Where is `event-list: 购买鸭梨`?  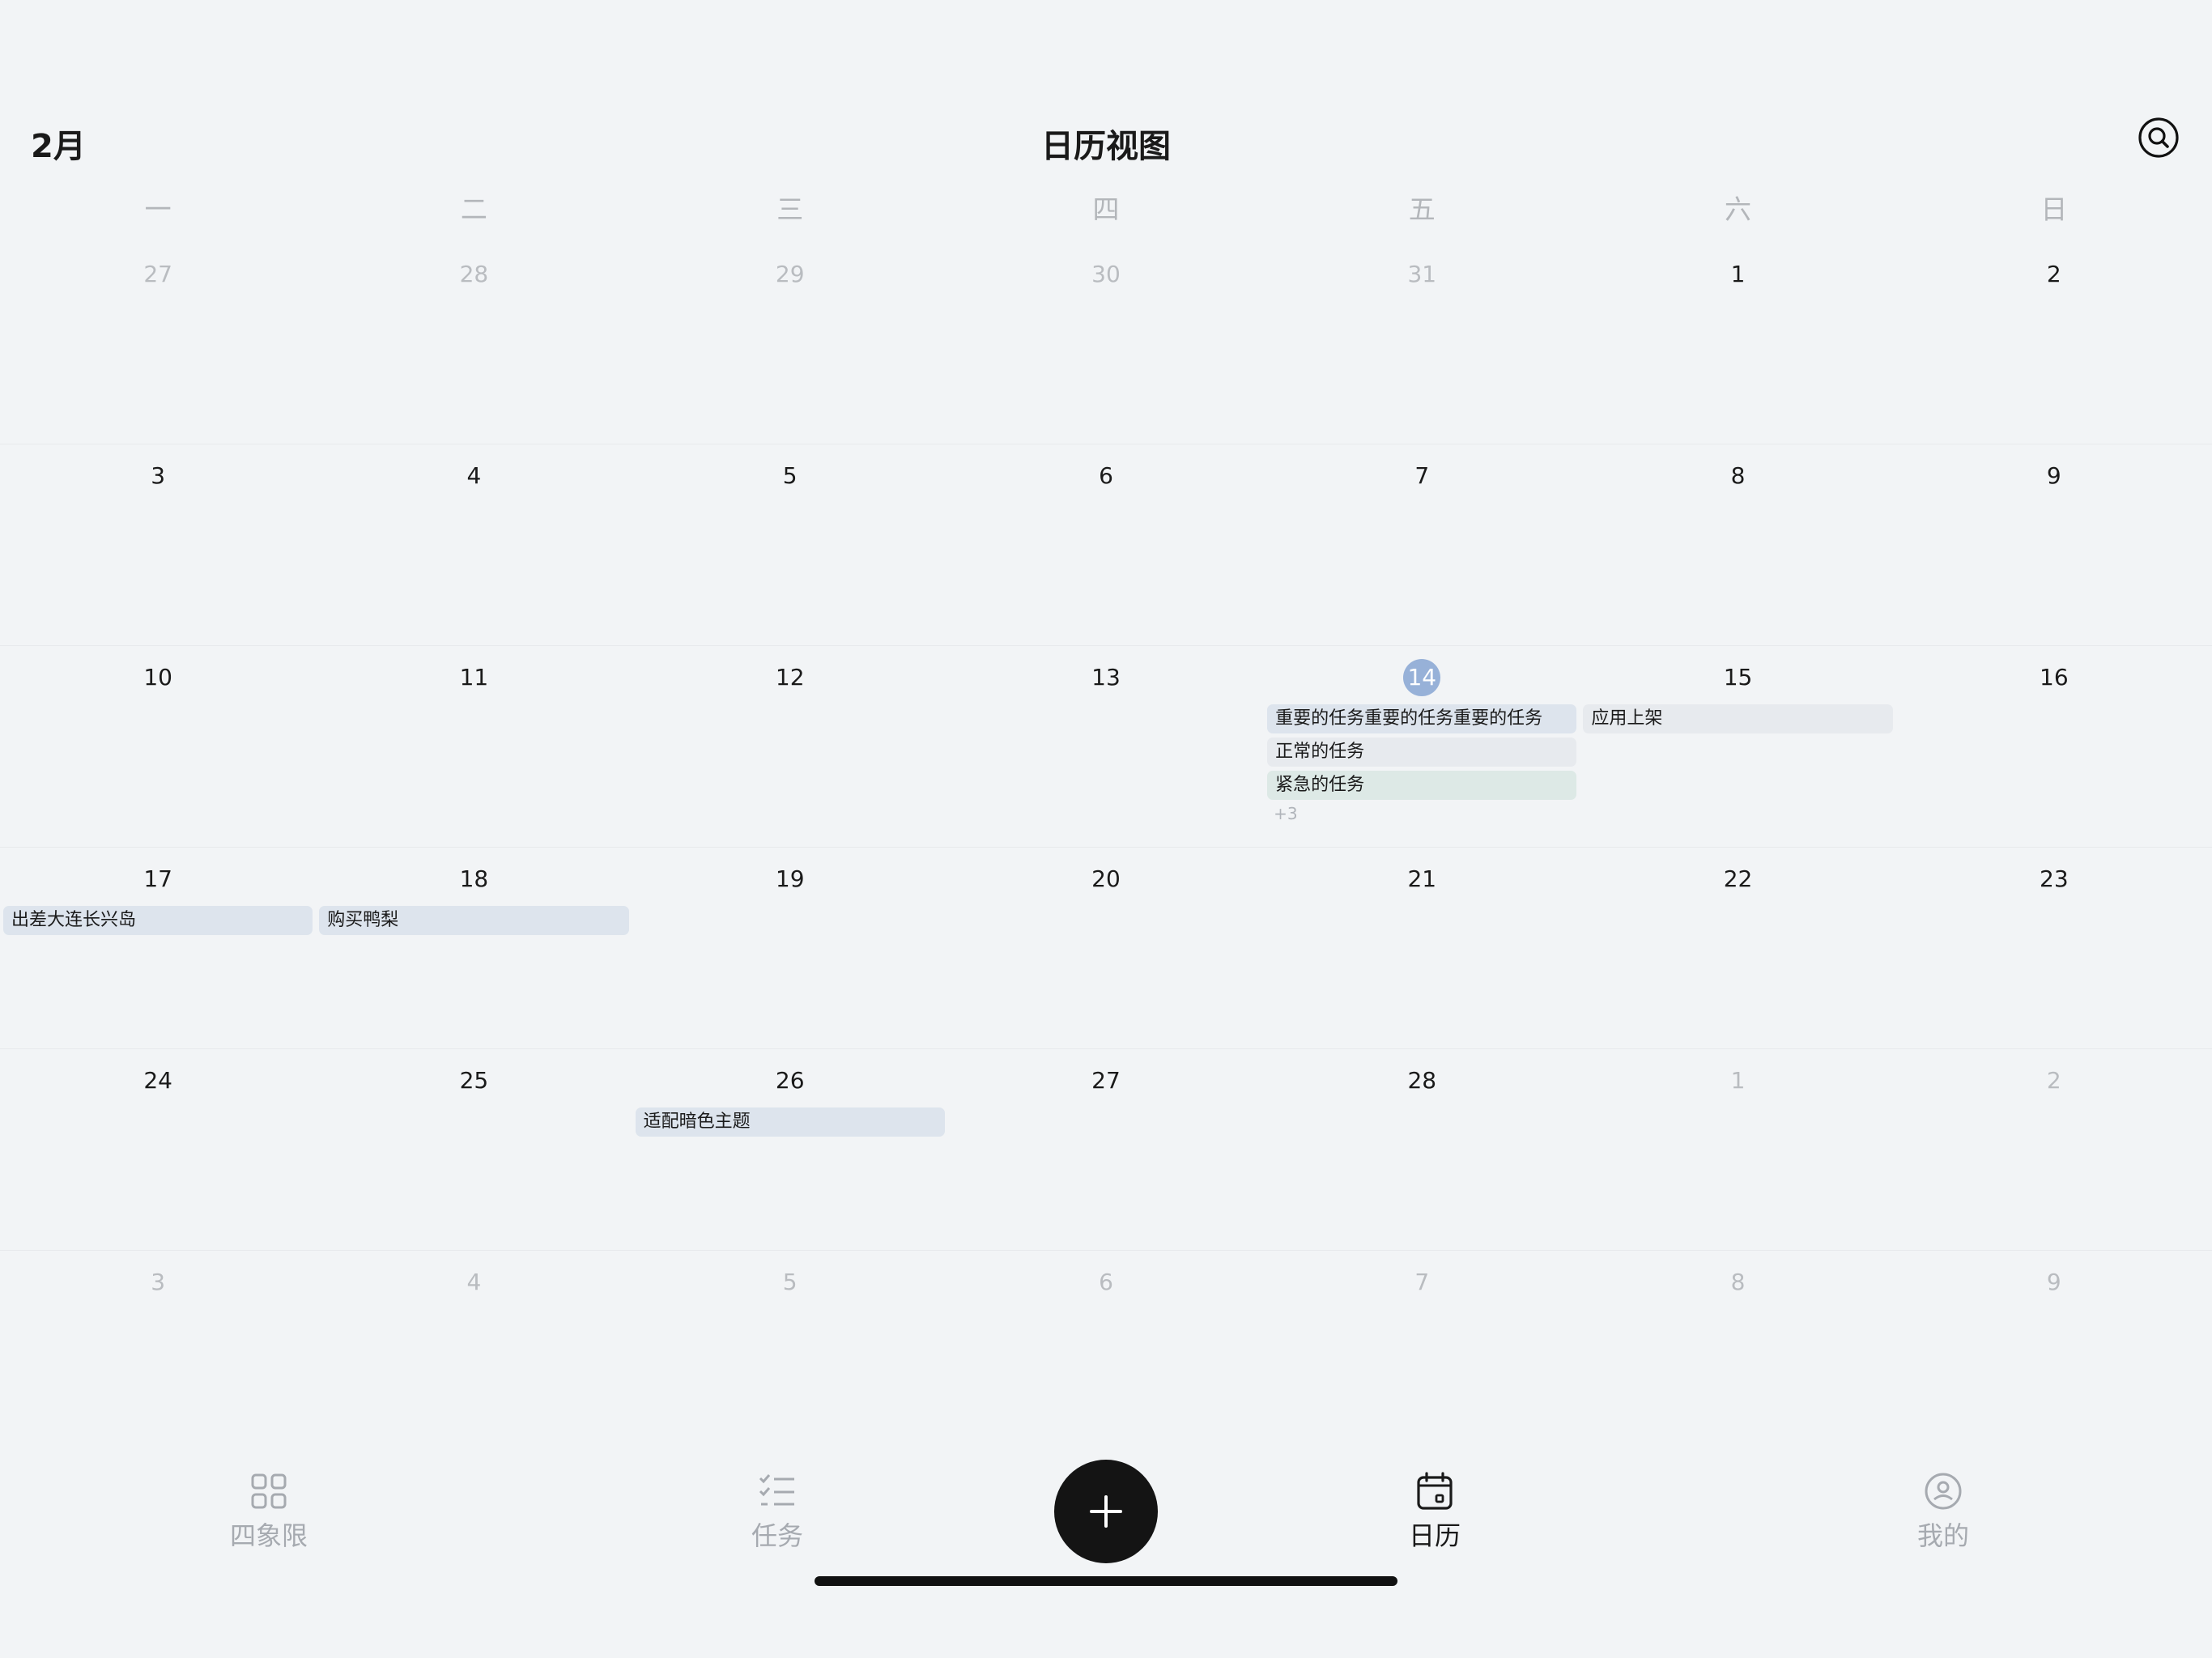 event-list: 购买鸭梨 is located at coordinates (474, 922).